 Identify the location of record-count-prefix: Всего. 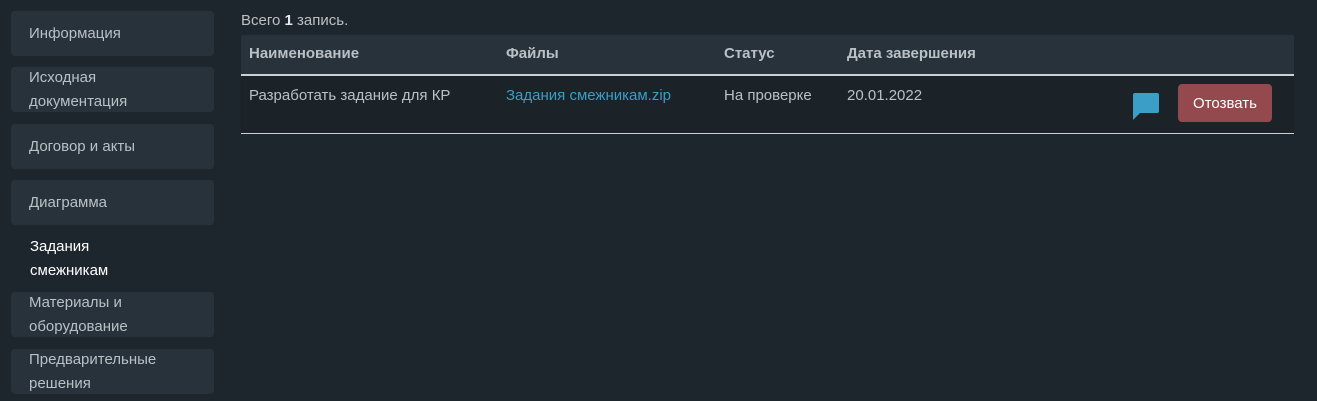
(261, 20).